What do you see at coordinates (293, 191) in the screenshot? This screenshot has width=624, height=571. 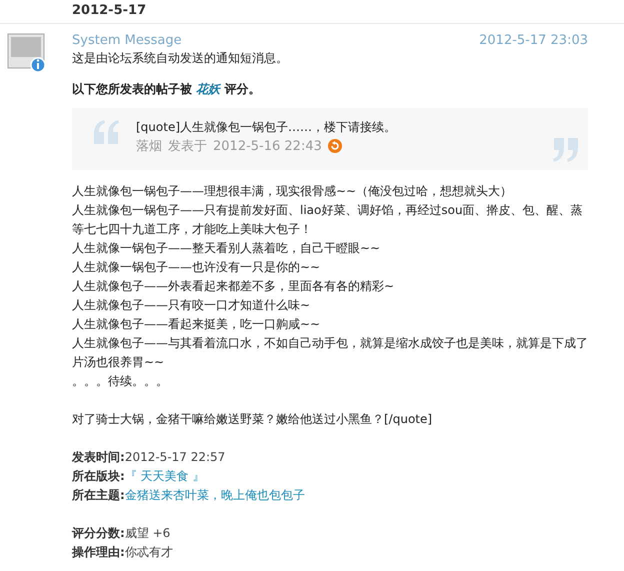 I see `body-text: 人生就像包一锅包子——理想很丰满，现实很骨感~~（俺没包过哈，想想就头大）` at bounding box center [293, 191].